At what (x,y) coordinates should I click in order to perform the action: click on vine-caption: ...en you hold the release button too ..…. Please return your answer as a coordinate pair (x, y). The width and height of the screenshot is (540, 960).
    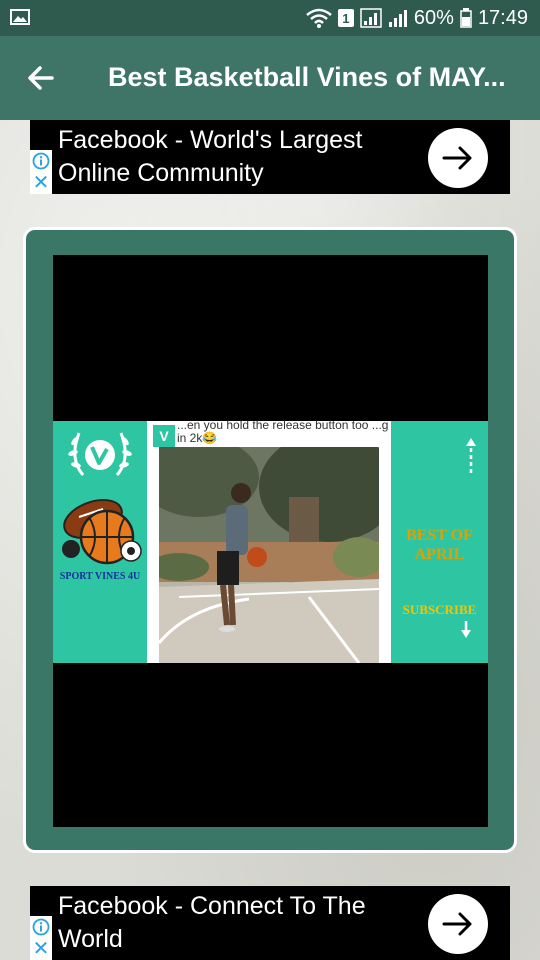
    Looking at the image, I should click on (283, 431).